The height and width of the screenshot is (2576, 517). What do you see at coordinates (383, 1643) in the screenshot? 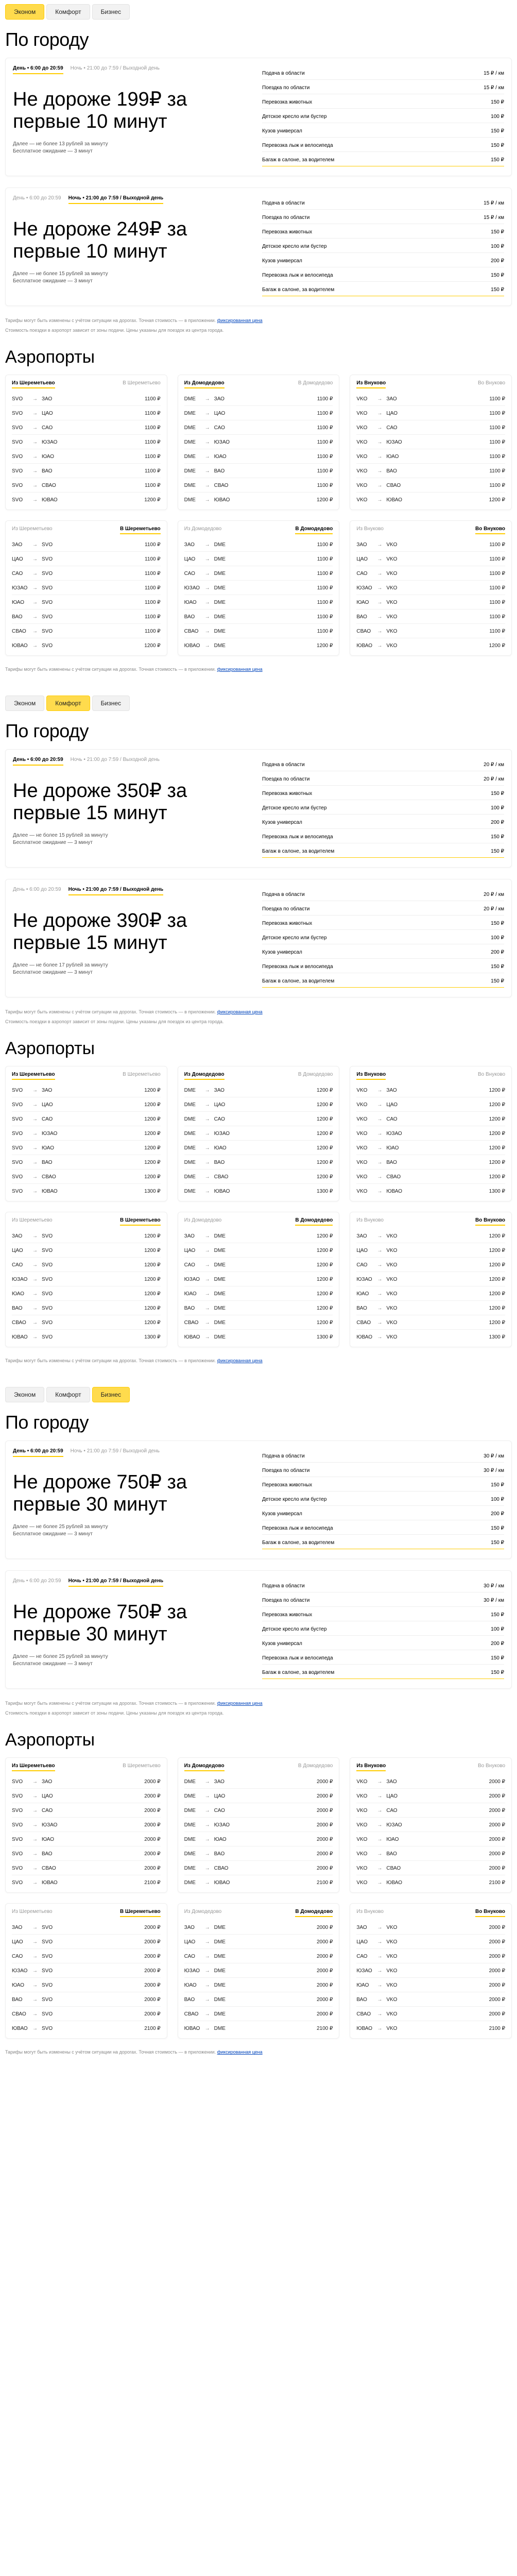
I see `service-row: Кузов универсал 200 ₽` at bounding box center [383, 1643].